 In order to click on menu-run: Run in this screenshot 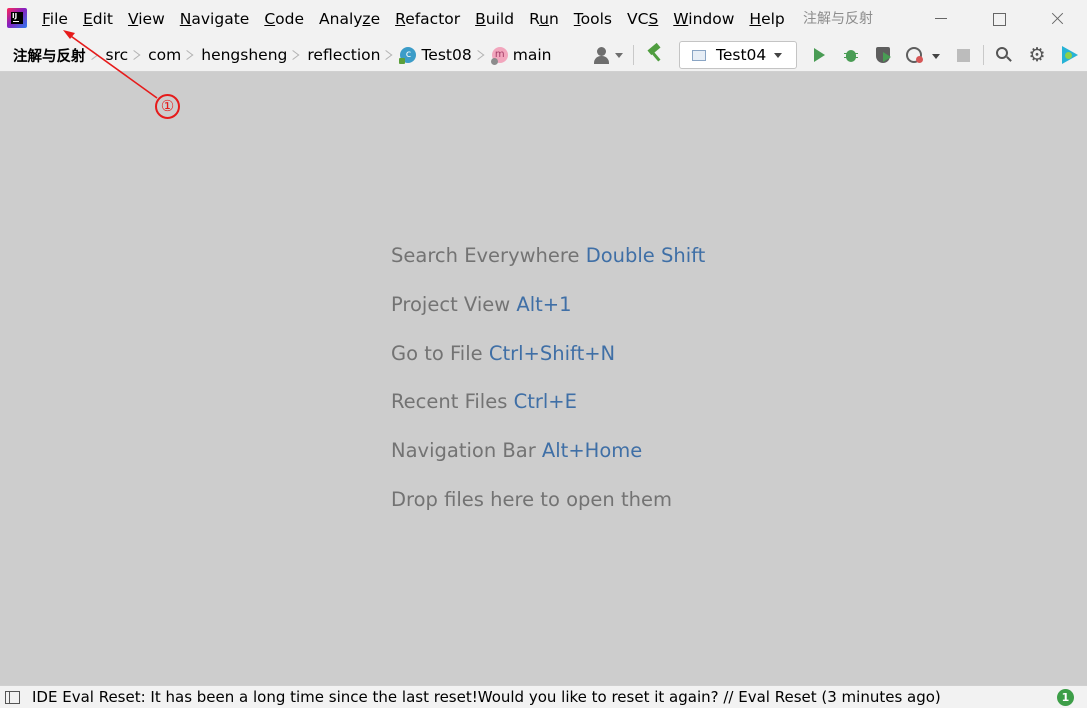, I will do `click(544, 19)`.